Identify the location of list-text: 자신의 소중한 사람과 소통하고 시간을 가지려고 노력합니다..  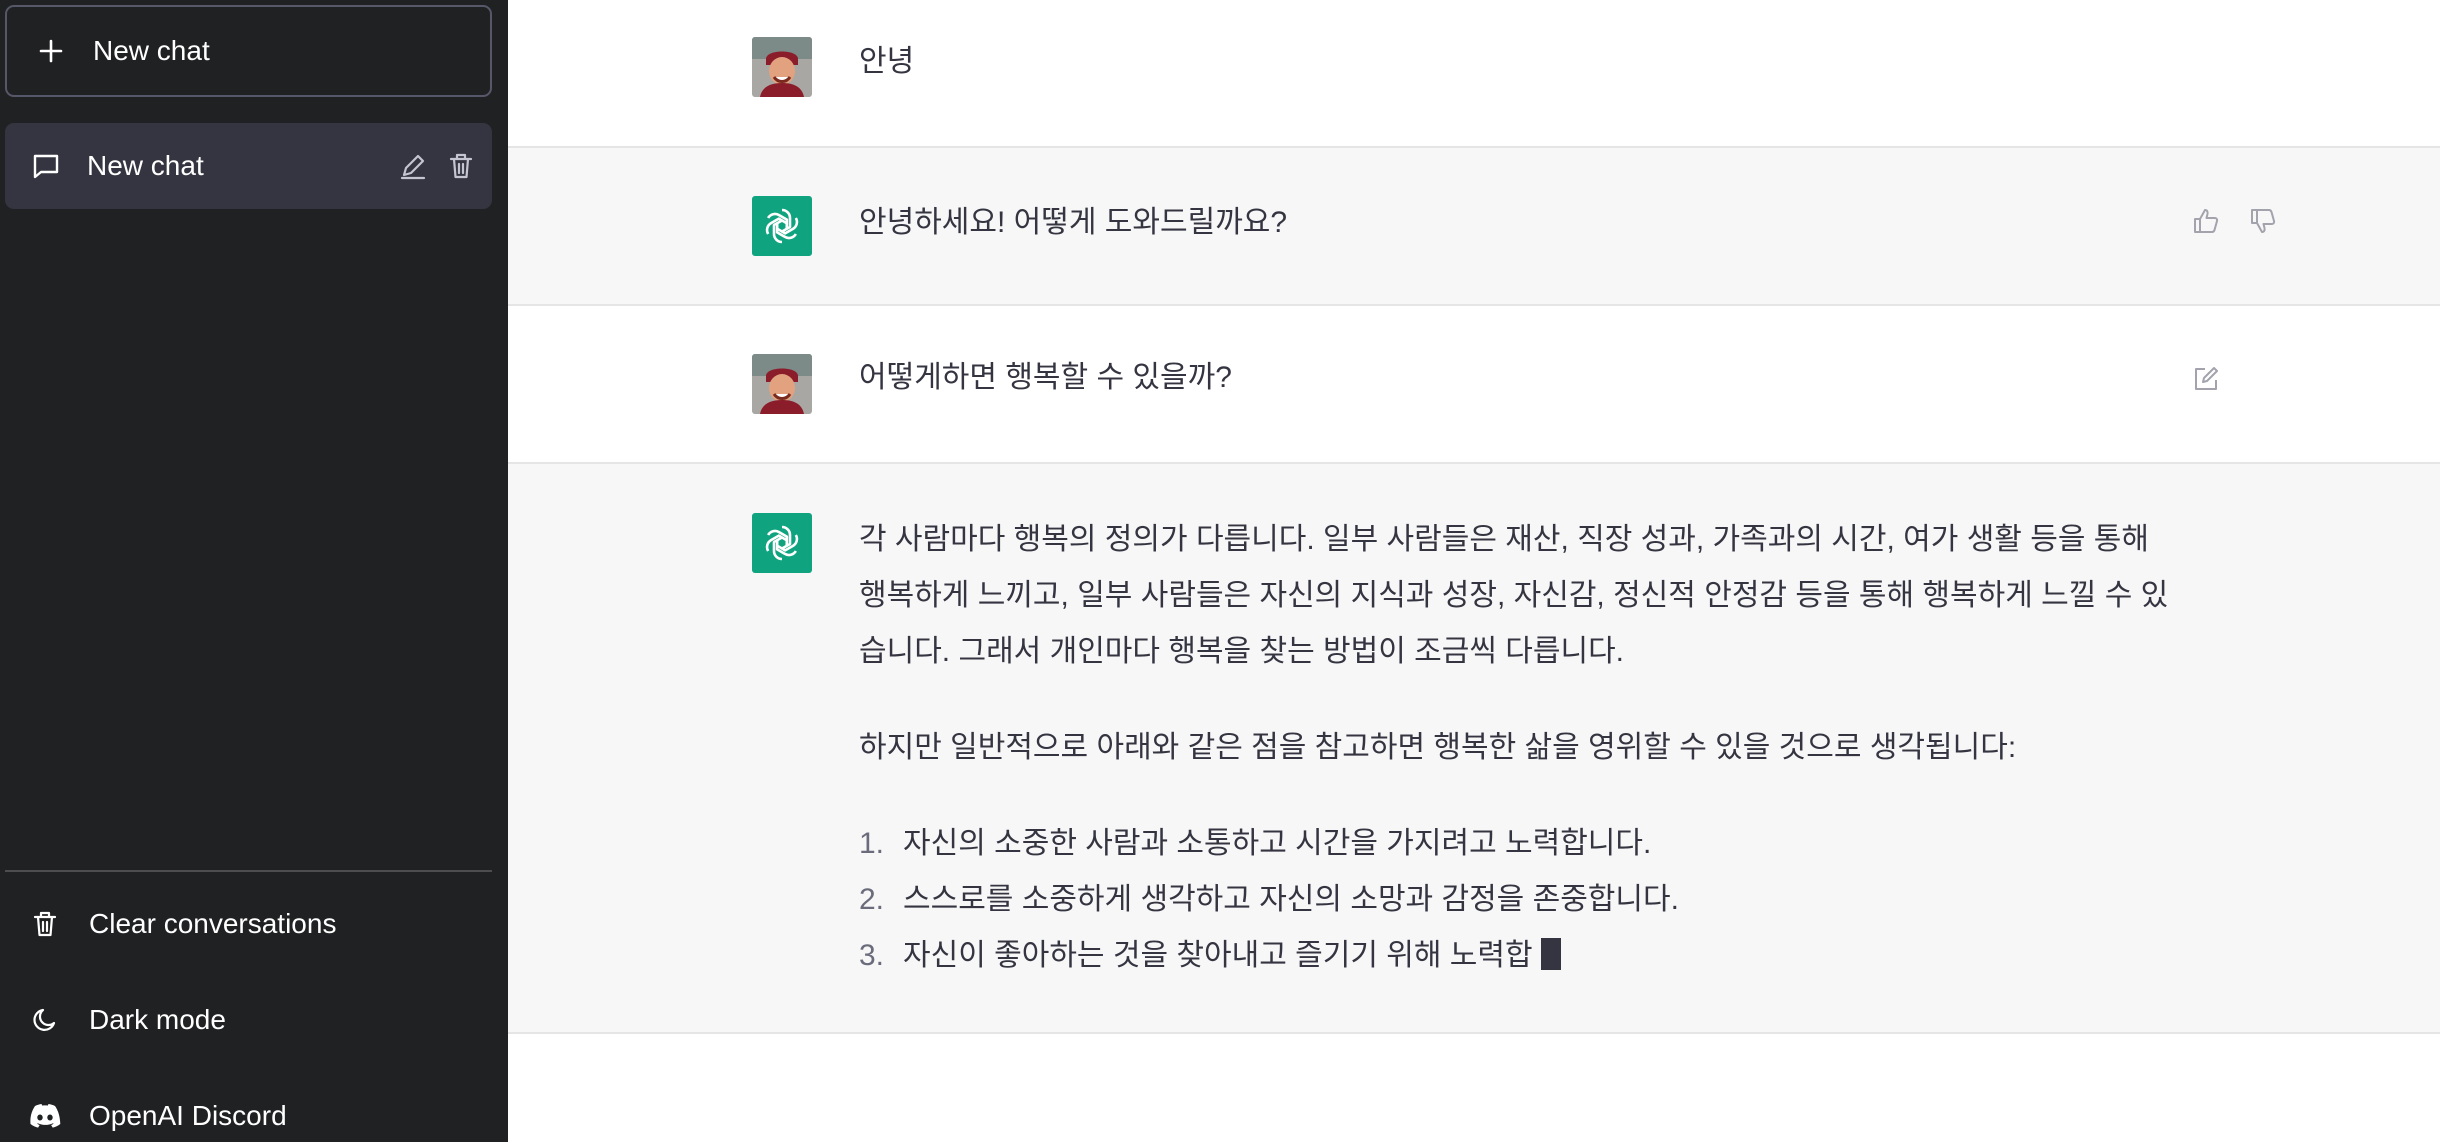
(1277, 843).